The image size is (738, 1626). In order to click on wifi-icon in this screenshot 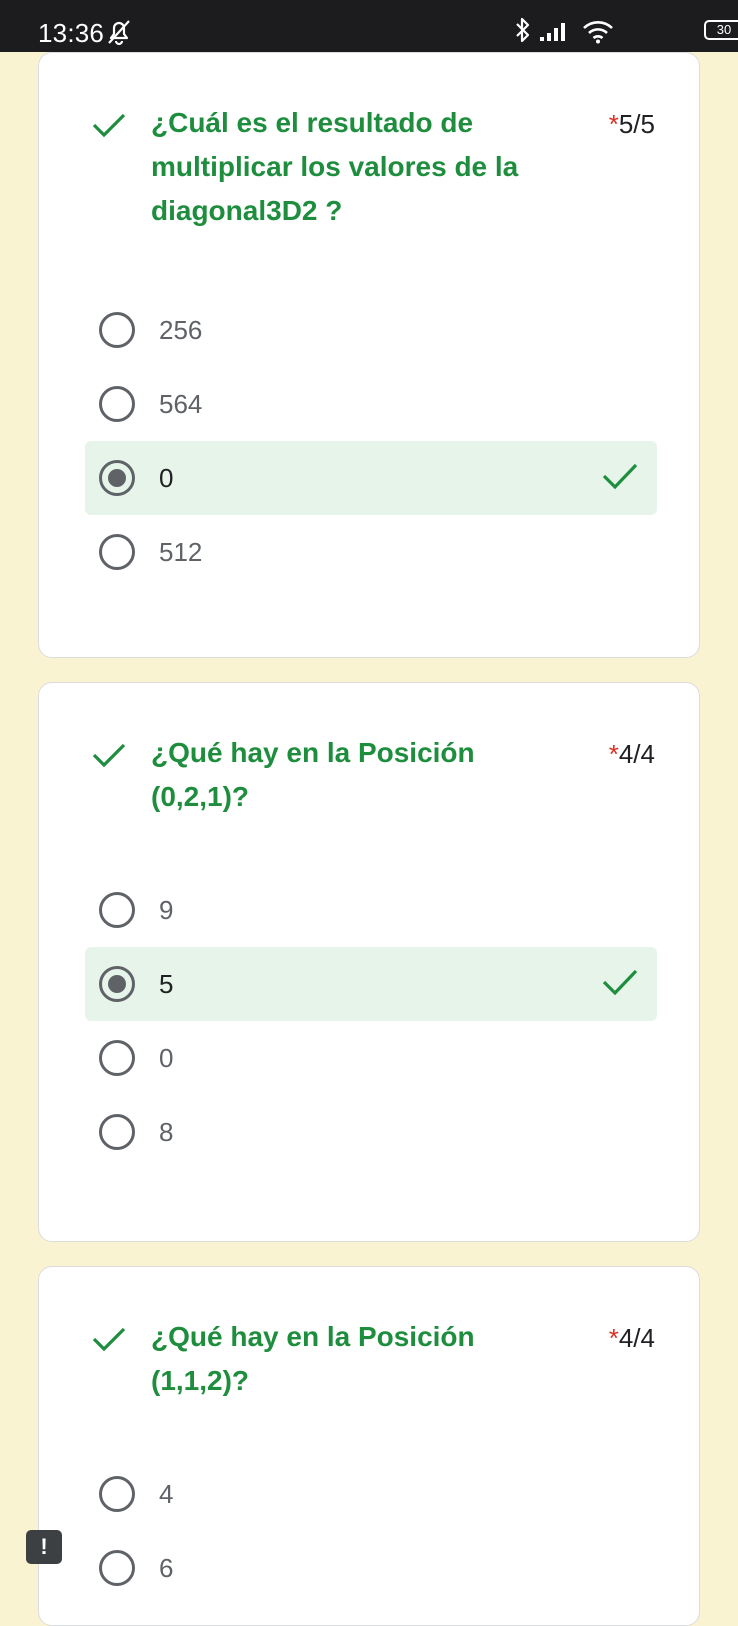, I will do `click(598, 34)`.